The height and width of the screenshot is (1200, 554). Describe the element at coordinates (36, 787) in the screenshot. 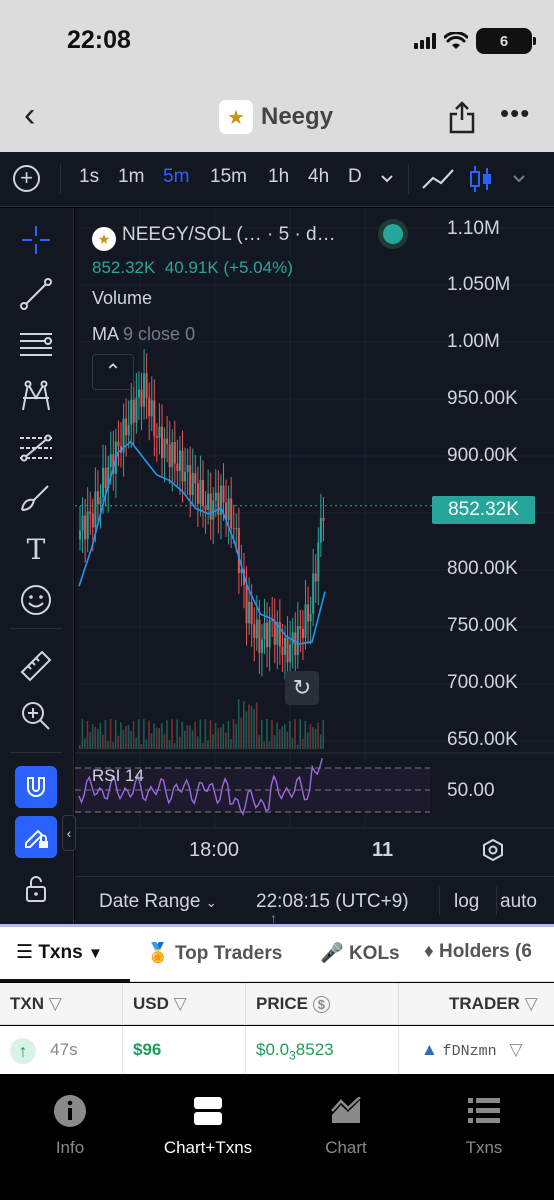

I see `magnet-button` at that location.